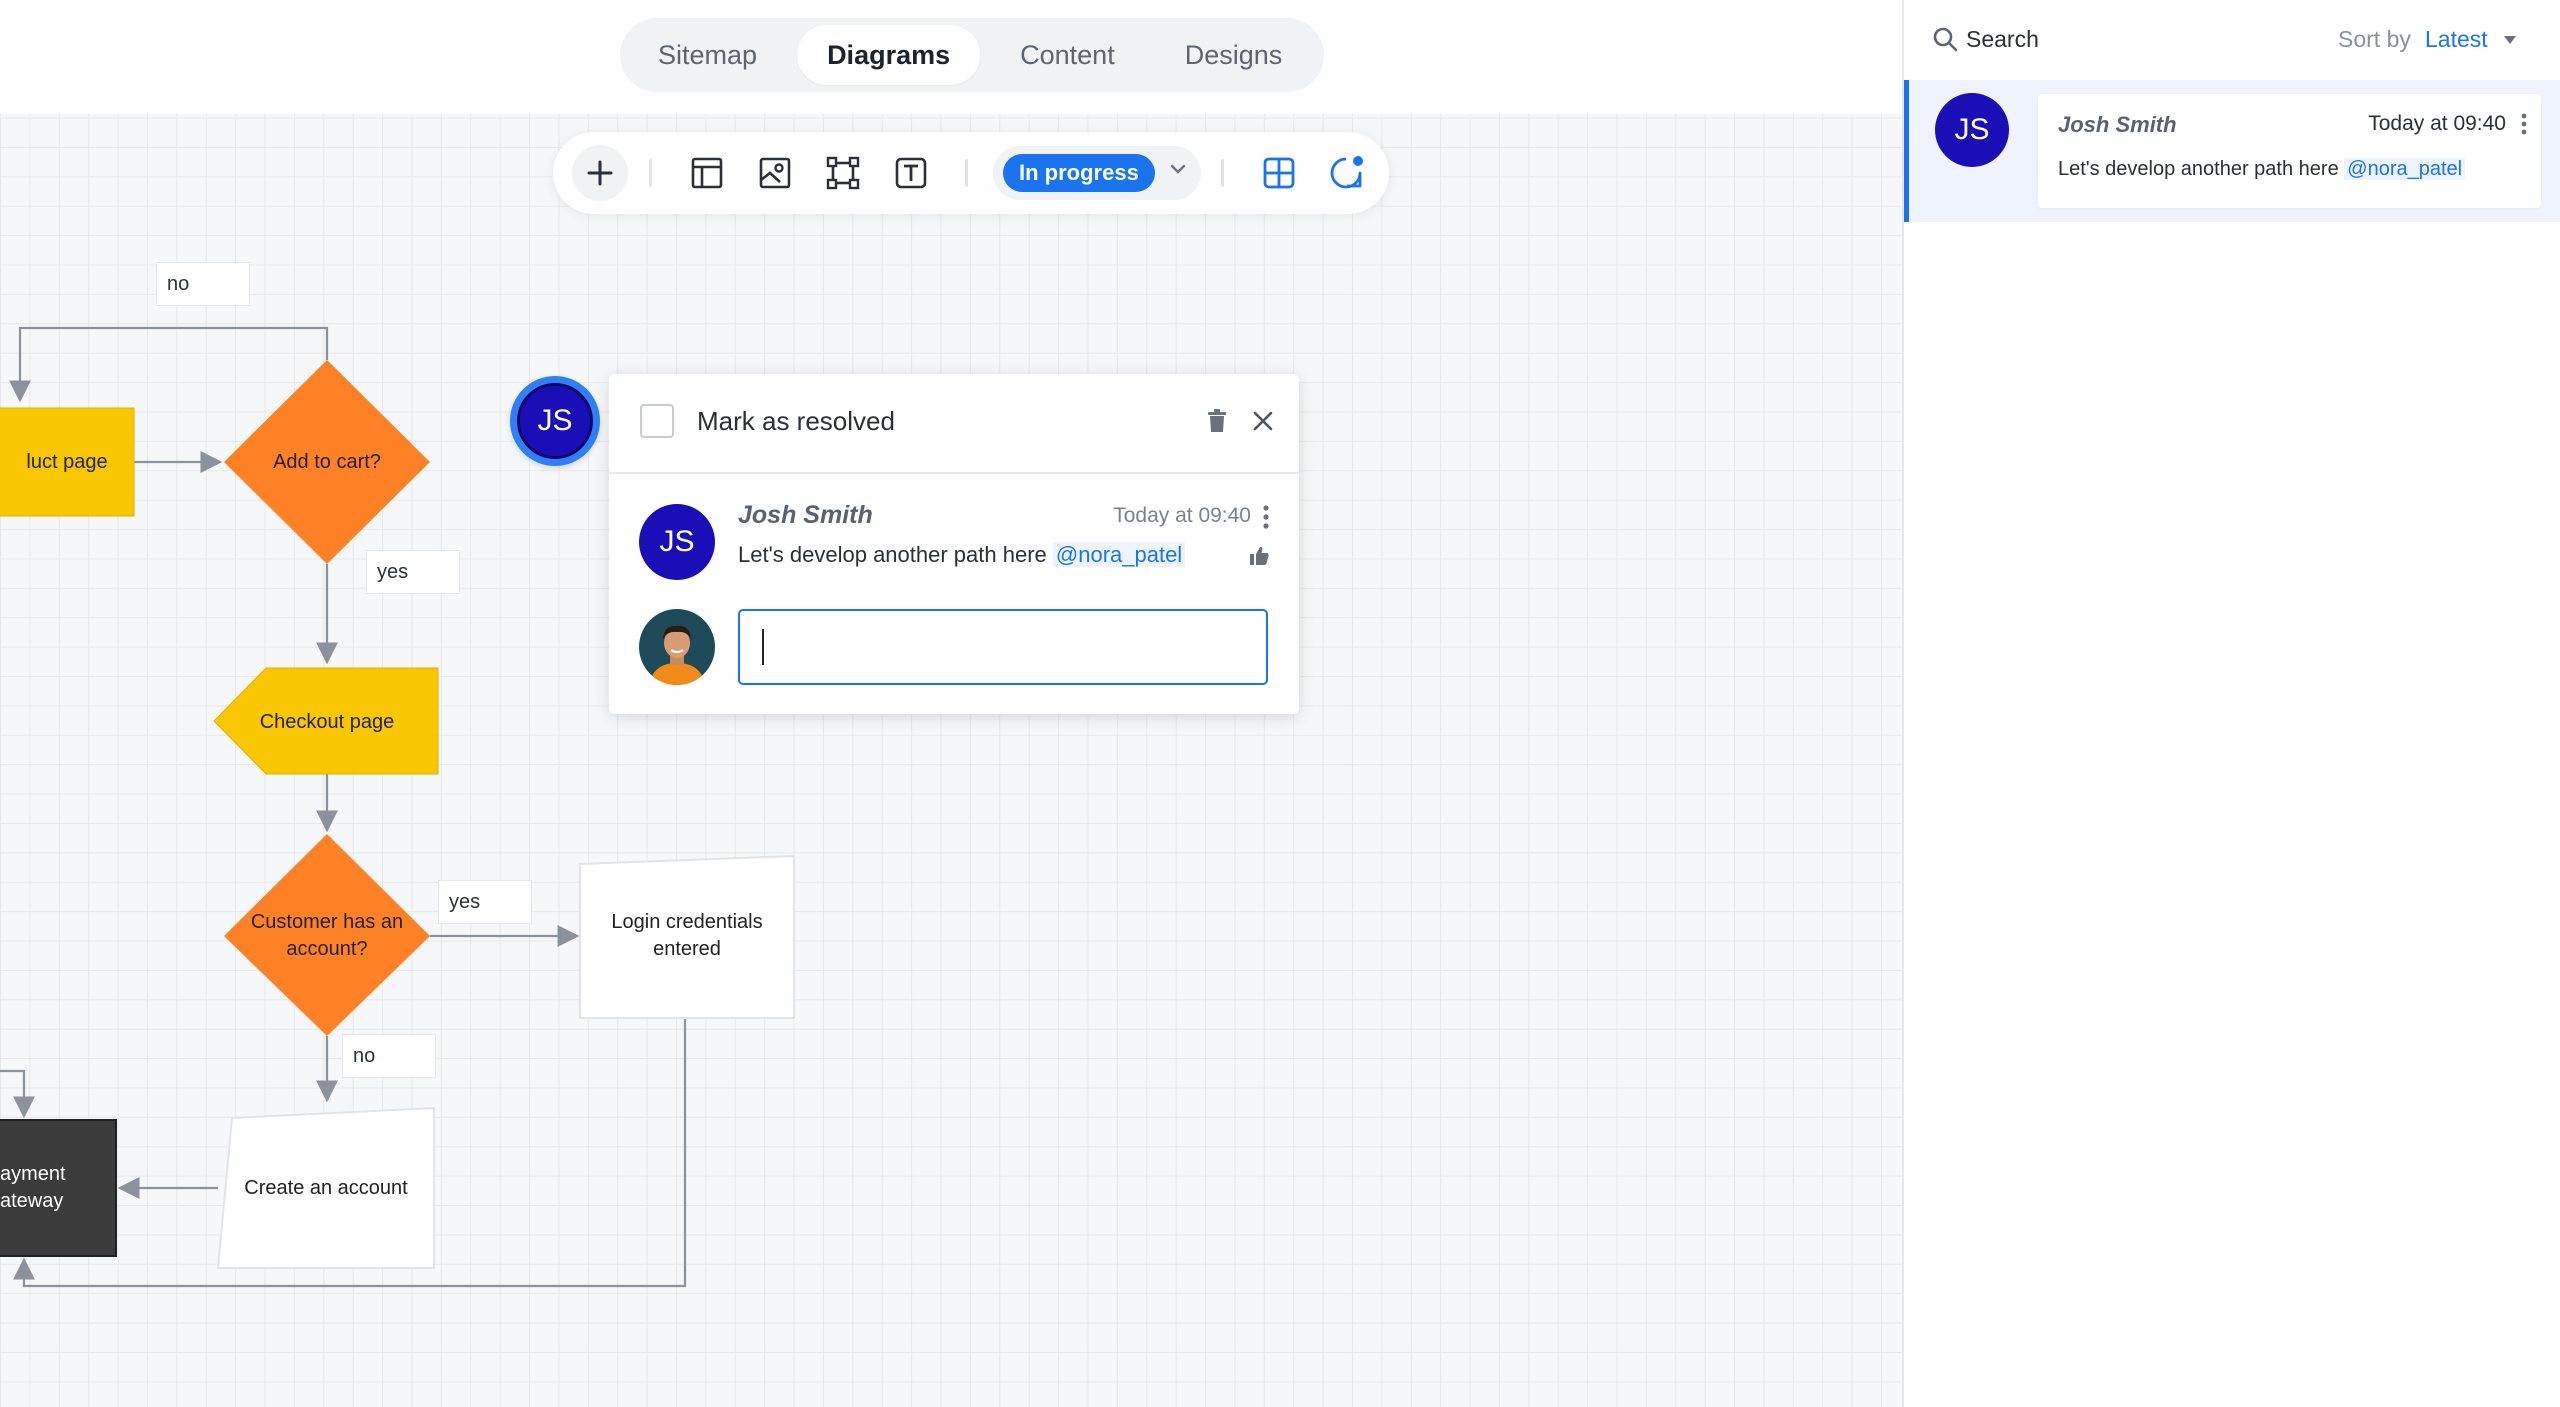  Describe the element at coordinates (1234, 55) in the screenshot. I see `tab-designs: Designs` at that location.